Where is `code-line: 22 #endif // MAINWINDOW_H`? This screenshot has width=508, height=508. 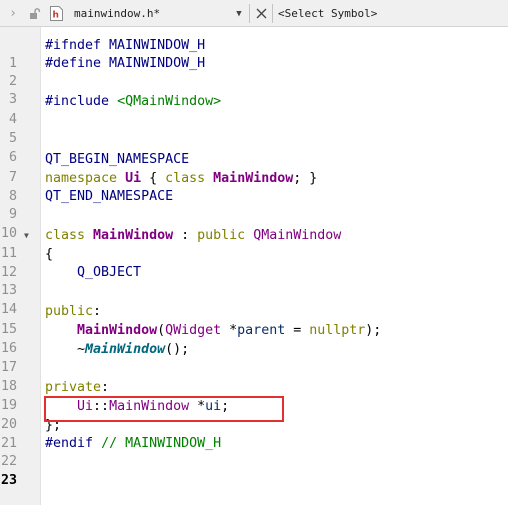
code-line: 22 #endif // MAINWINDOW_H is located at coordinates (254, 452).